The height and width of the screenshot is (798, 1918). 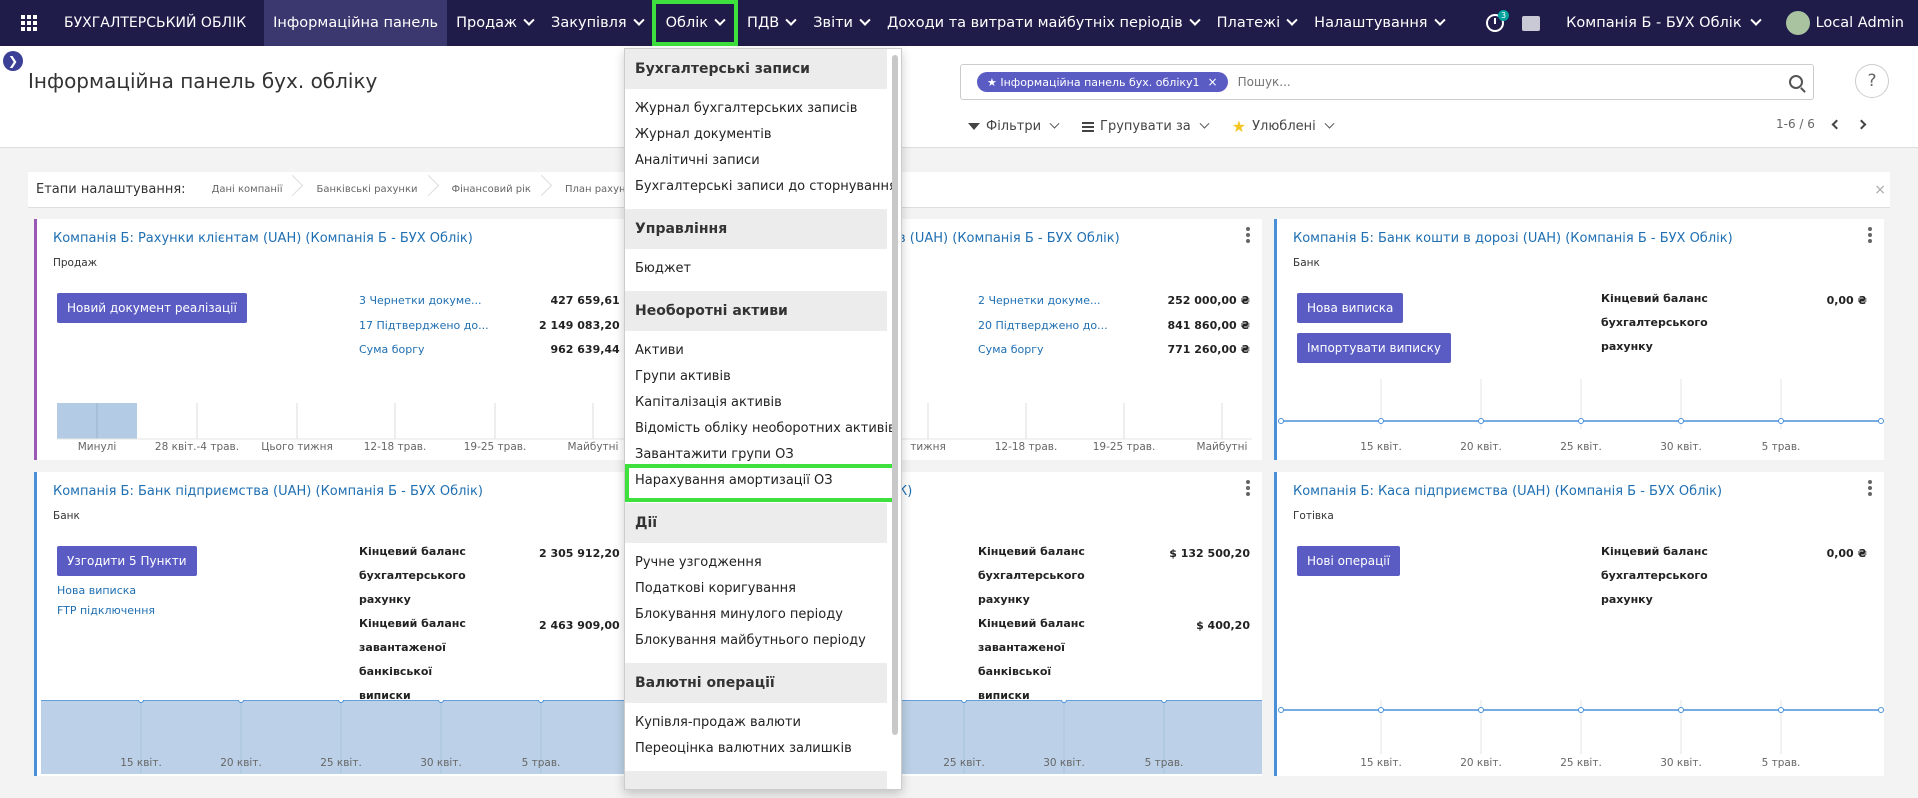 I want to click on menu-item-lock-future-period: Блокування майбутнього періоду, so click(x=750, y=640).